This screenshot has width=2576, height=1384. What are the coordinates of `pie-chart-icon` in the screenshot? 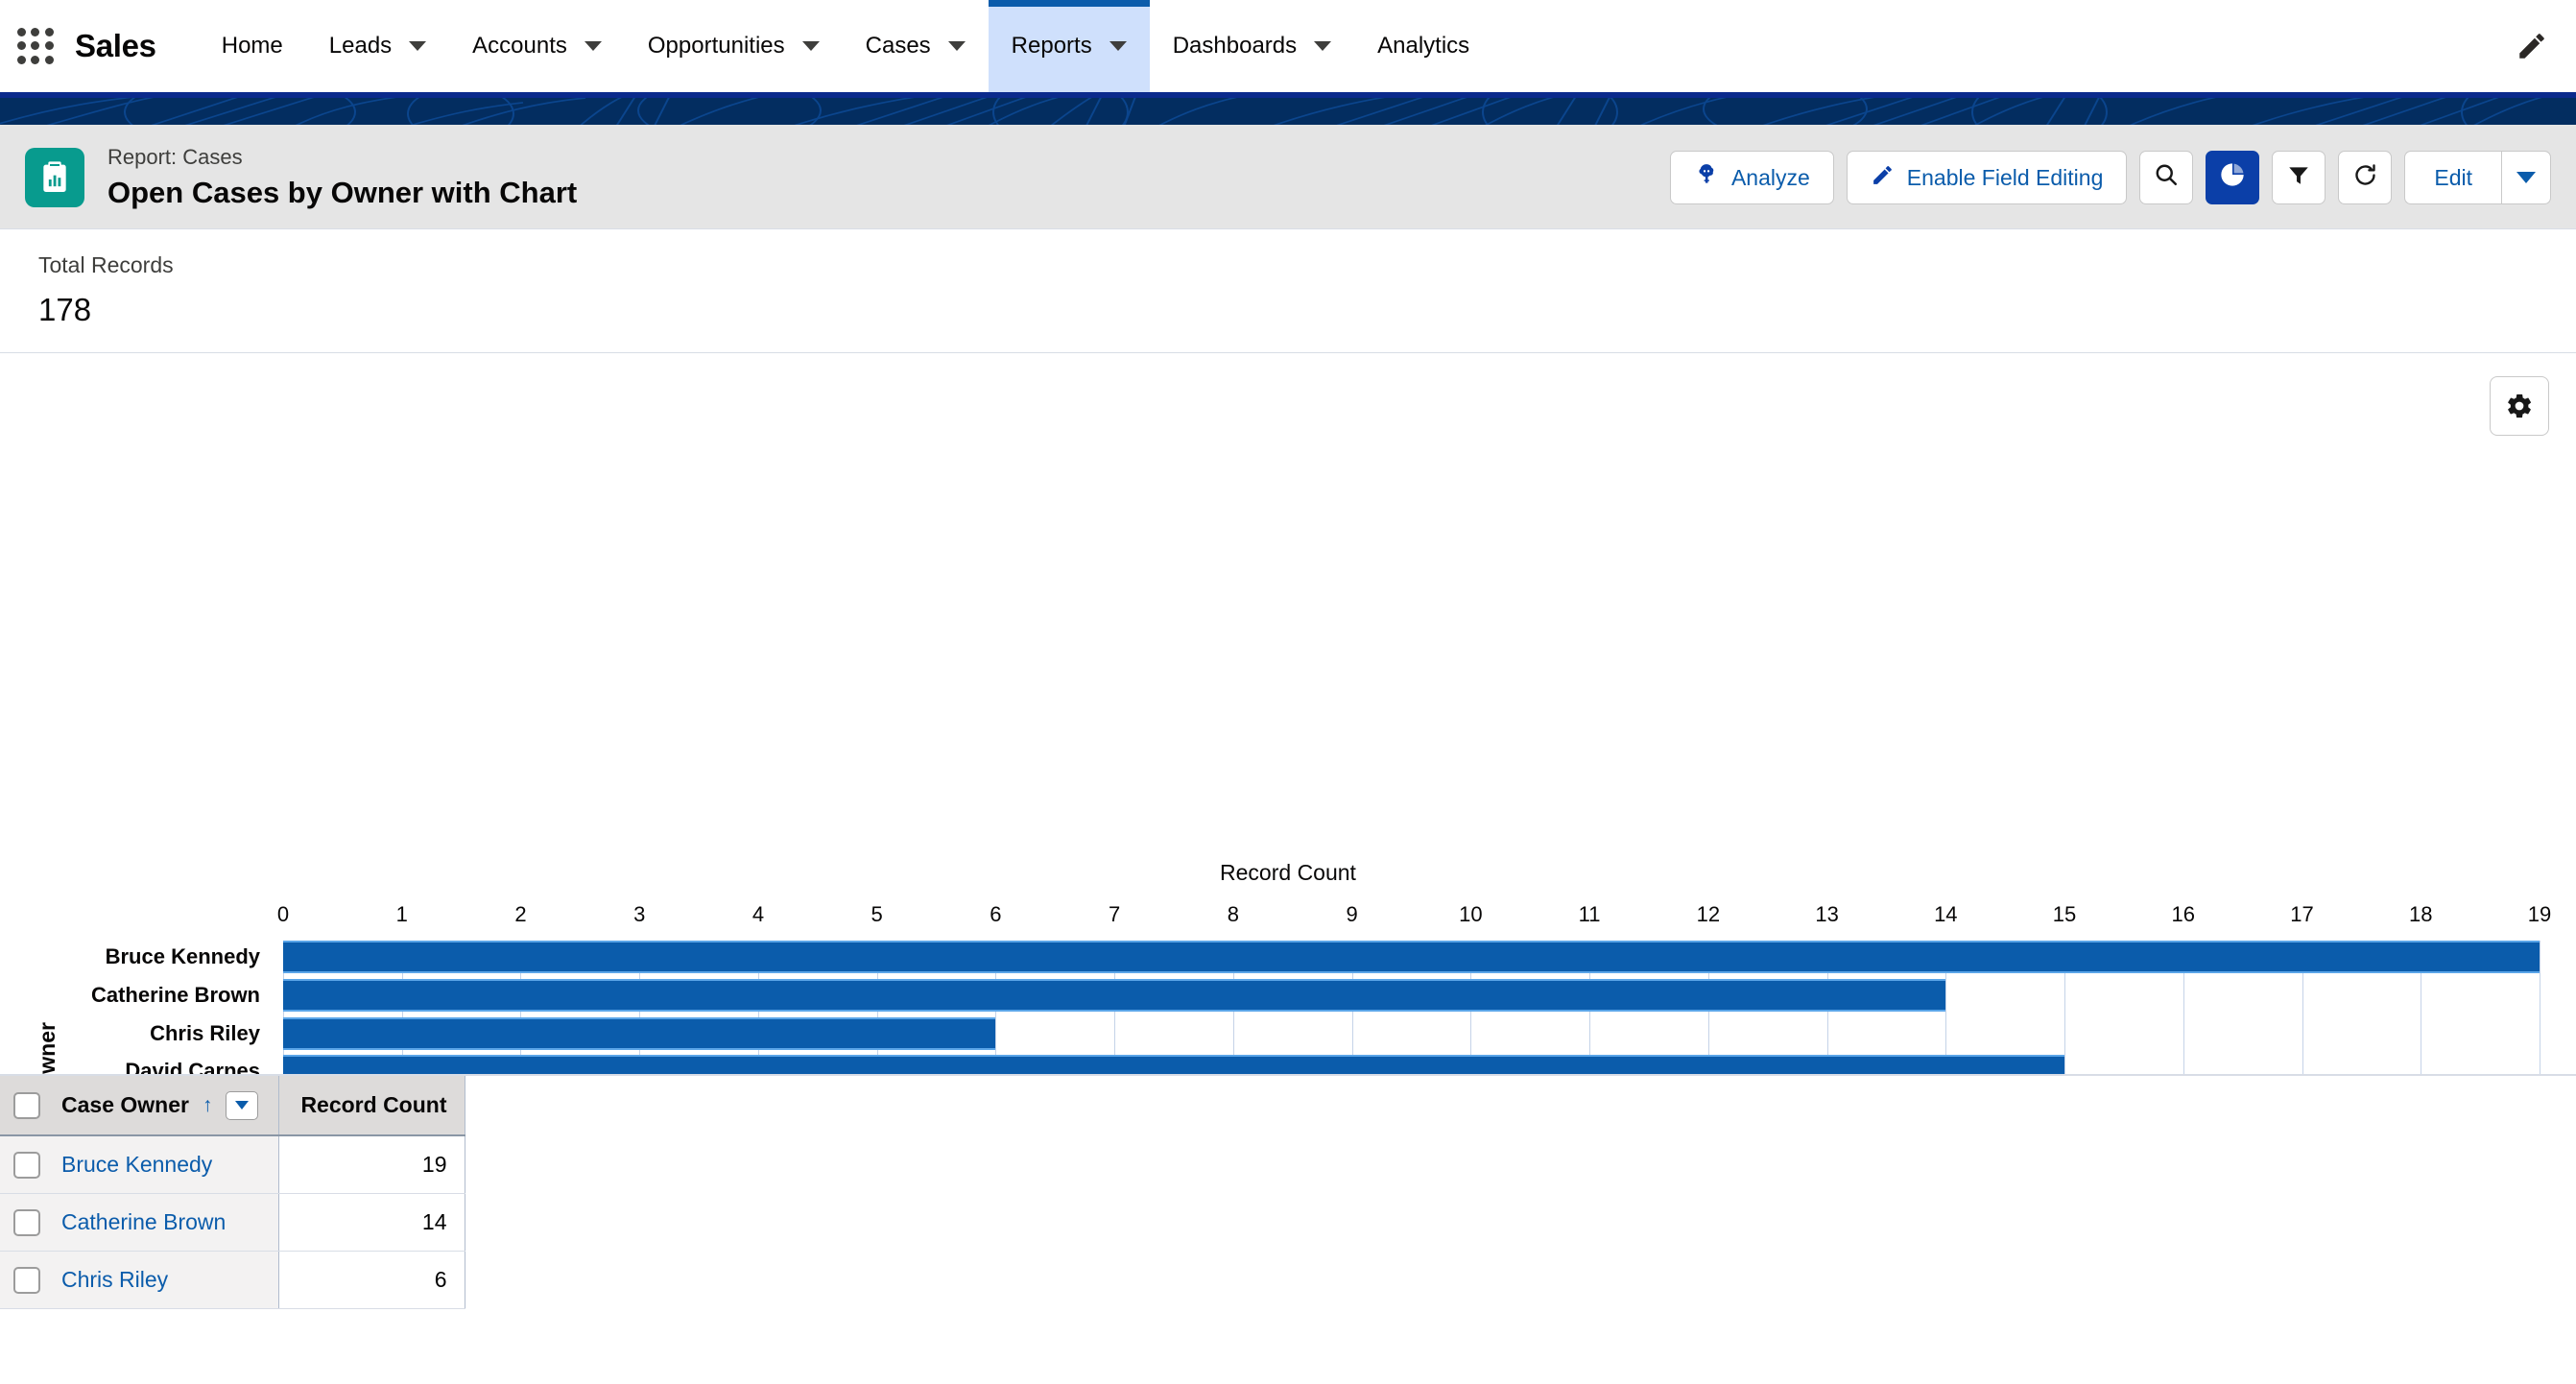 It's located at (2232, 178).